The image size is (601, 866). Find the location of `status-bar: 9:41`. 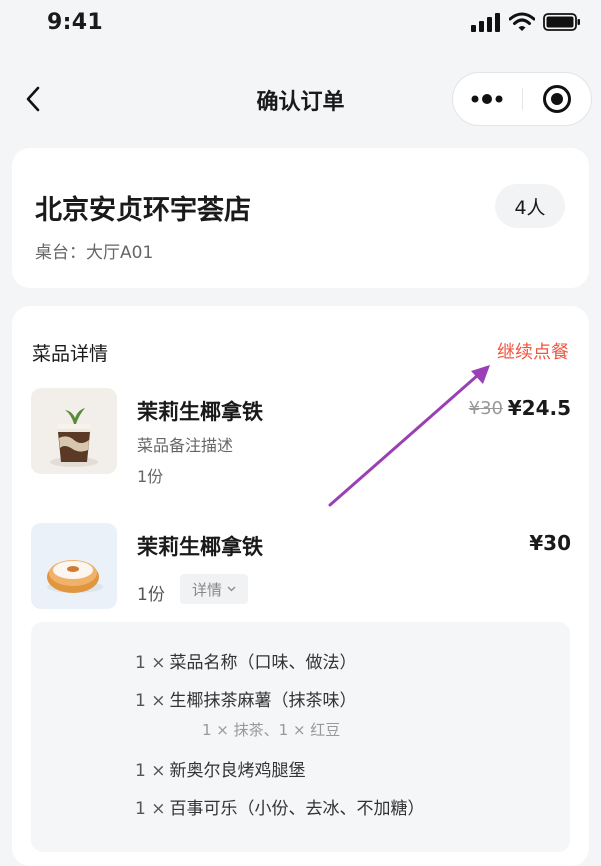

status-bar: 9:41 is located at coordinates (300, 24).